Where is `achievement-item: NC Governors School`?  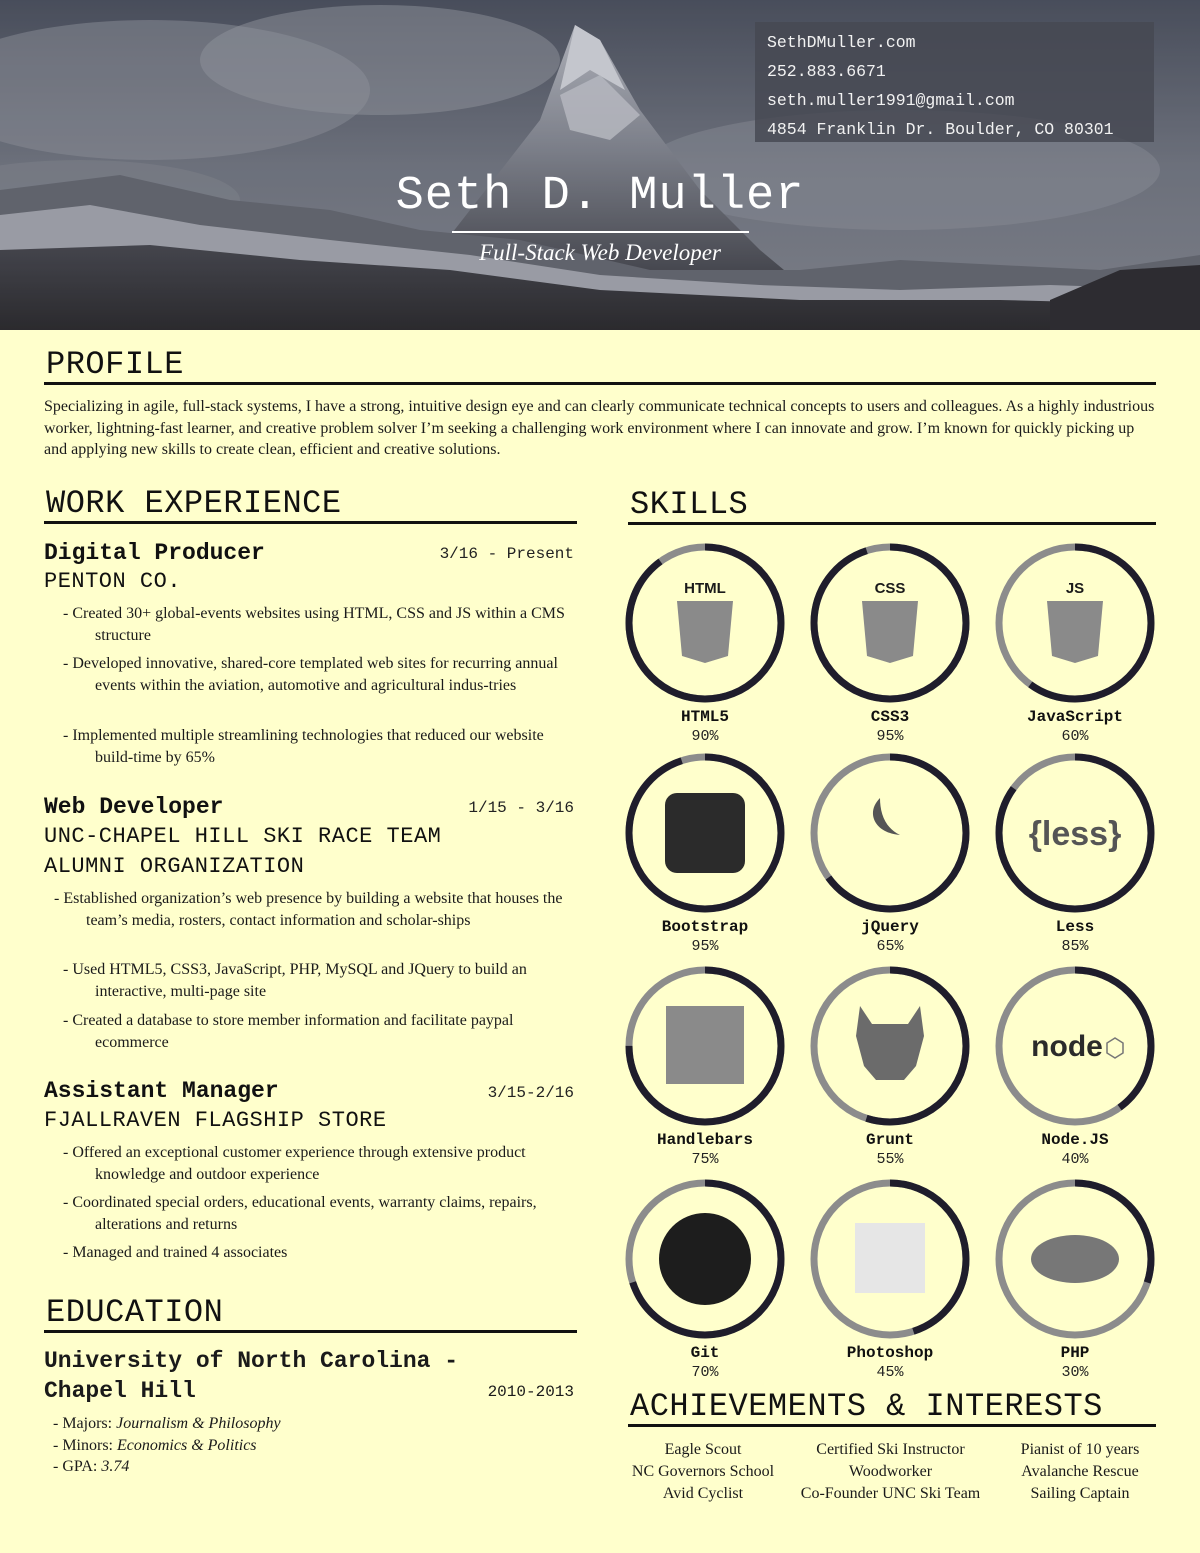 achievement-item: NC Governors School is located at coordinates (703, 1471).